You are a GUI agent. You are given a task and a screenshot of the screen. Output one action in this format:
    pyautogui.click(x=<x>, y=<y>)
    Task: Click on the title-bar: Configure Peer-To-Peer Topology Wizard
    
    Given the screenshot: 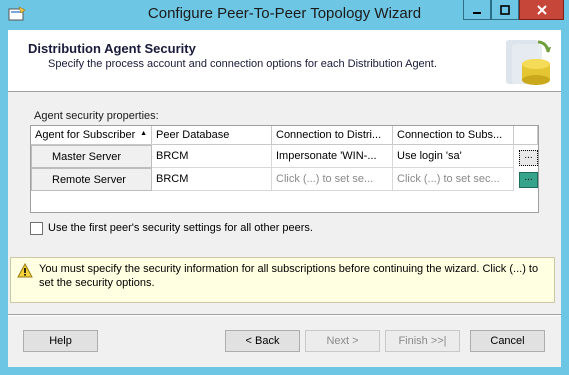 What is the action you would take?
    pyautogui.click(x=284, y=15)
    